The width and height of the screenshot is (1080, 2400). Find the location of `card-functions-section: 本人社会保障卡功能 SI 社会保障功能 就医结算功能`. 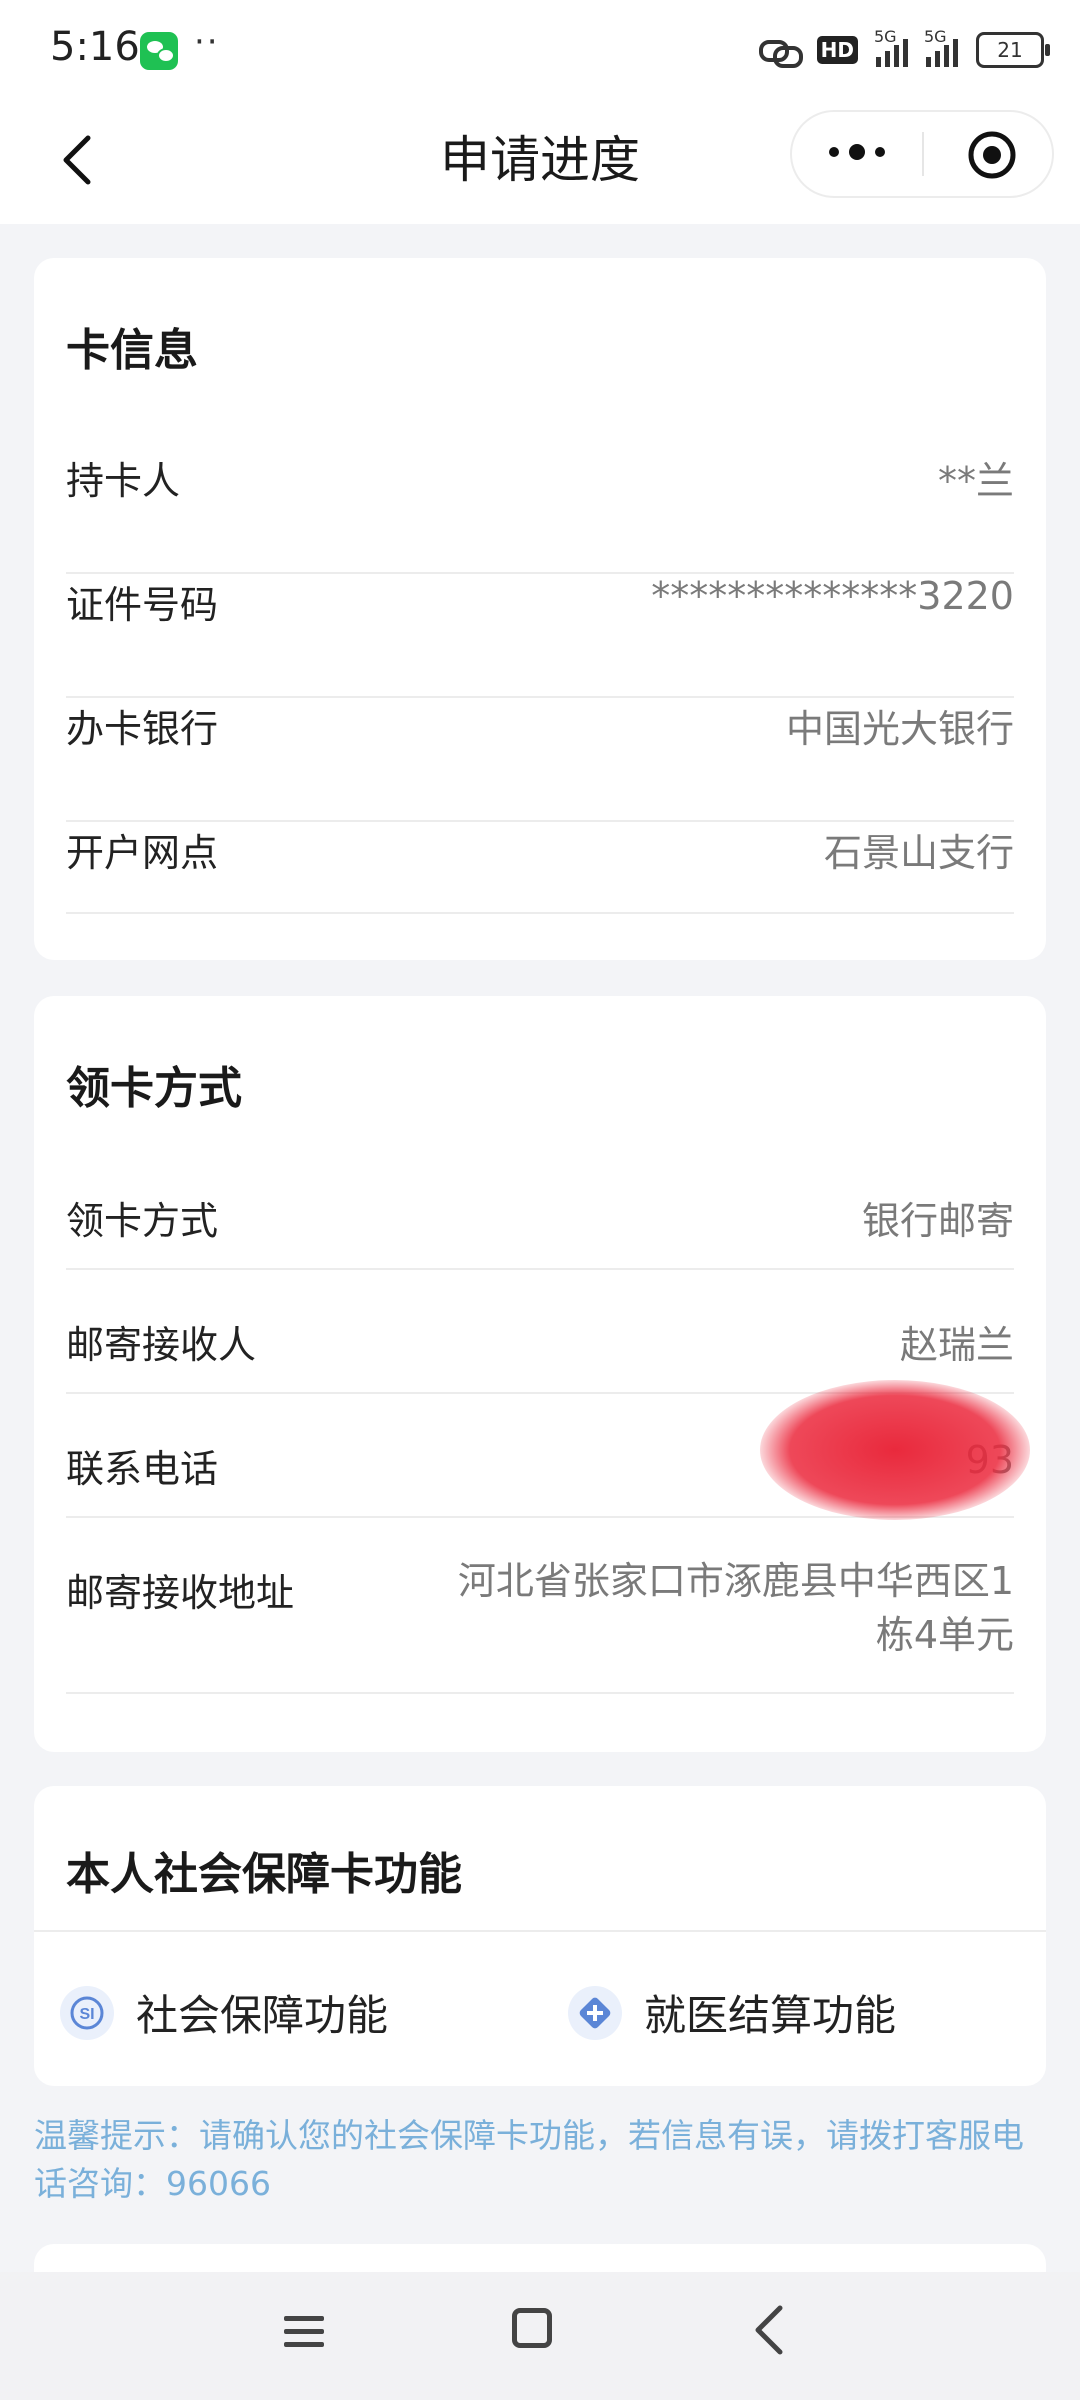

card-functions-section: 本人社会保障卡功能 SI 社会保障功能 就医结算功能 is located at coordinates (540, 1936).